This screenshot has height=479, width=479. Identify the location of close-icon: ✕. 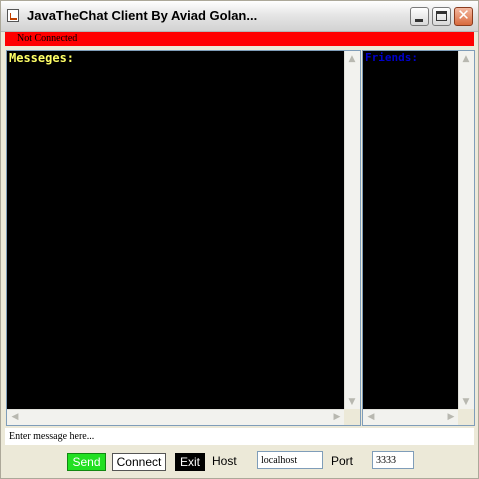
(463, 15).